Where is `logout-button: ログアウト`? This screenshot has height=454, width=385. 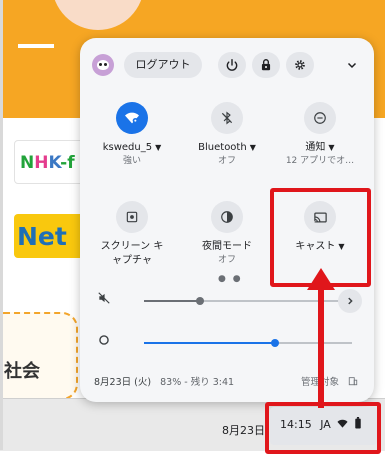 logout-button: ログアウト is located at coordinates (163, 65).